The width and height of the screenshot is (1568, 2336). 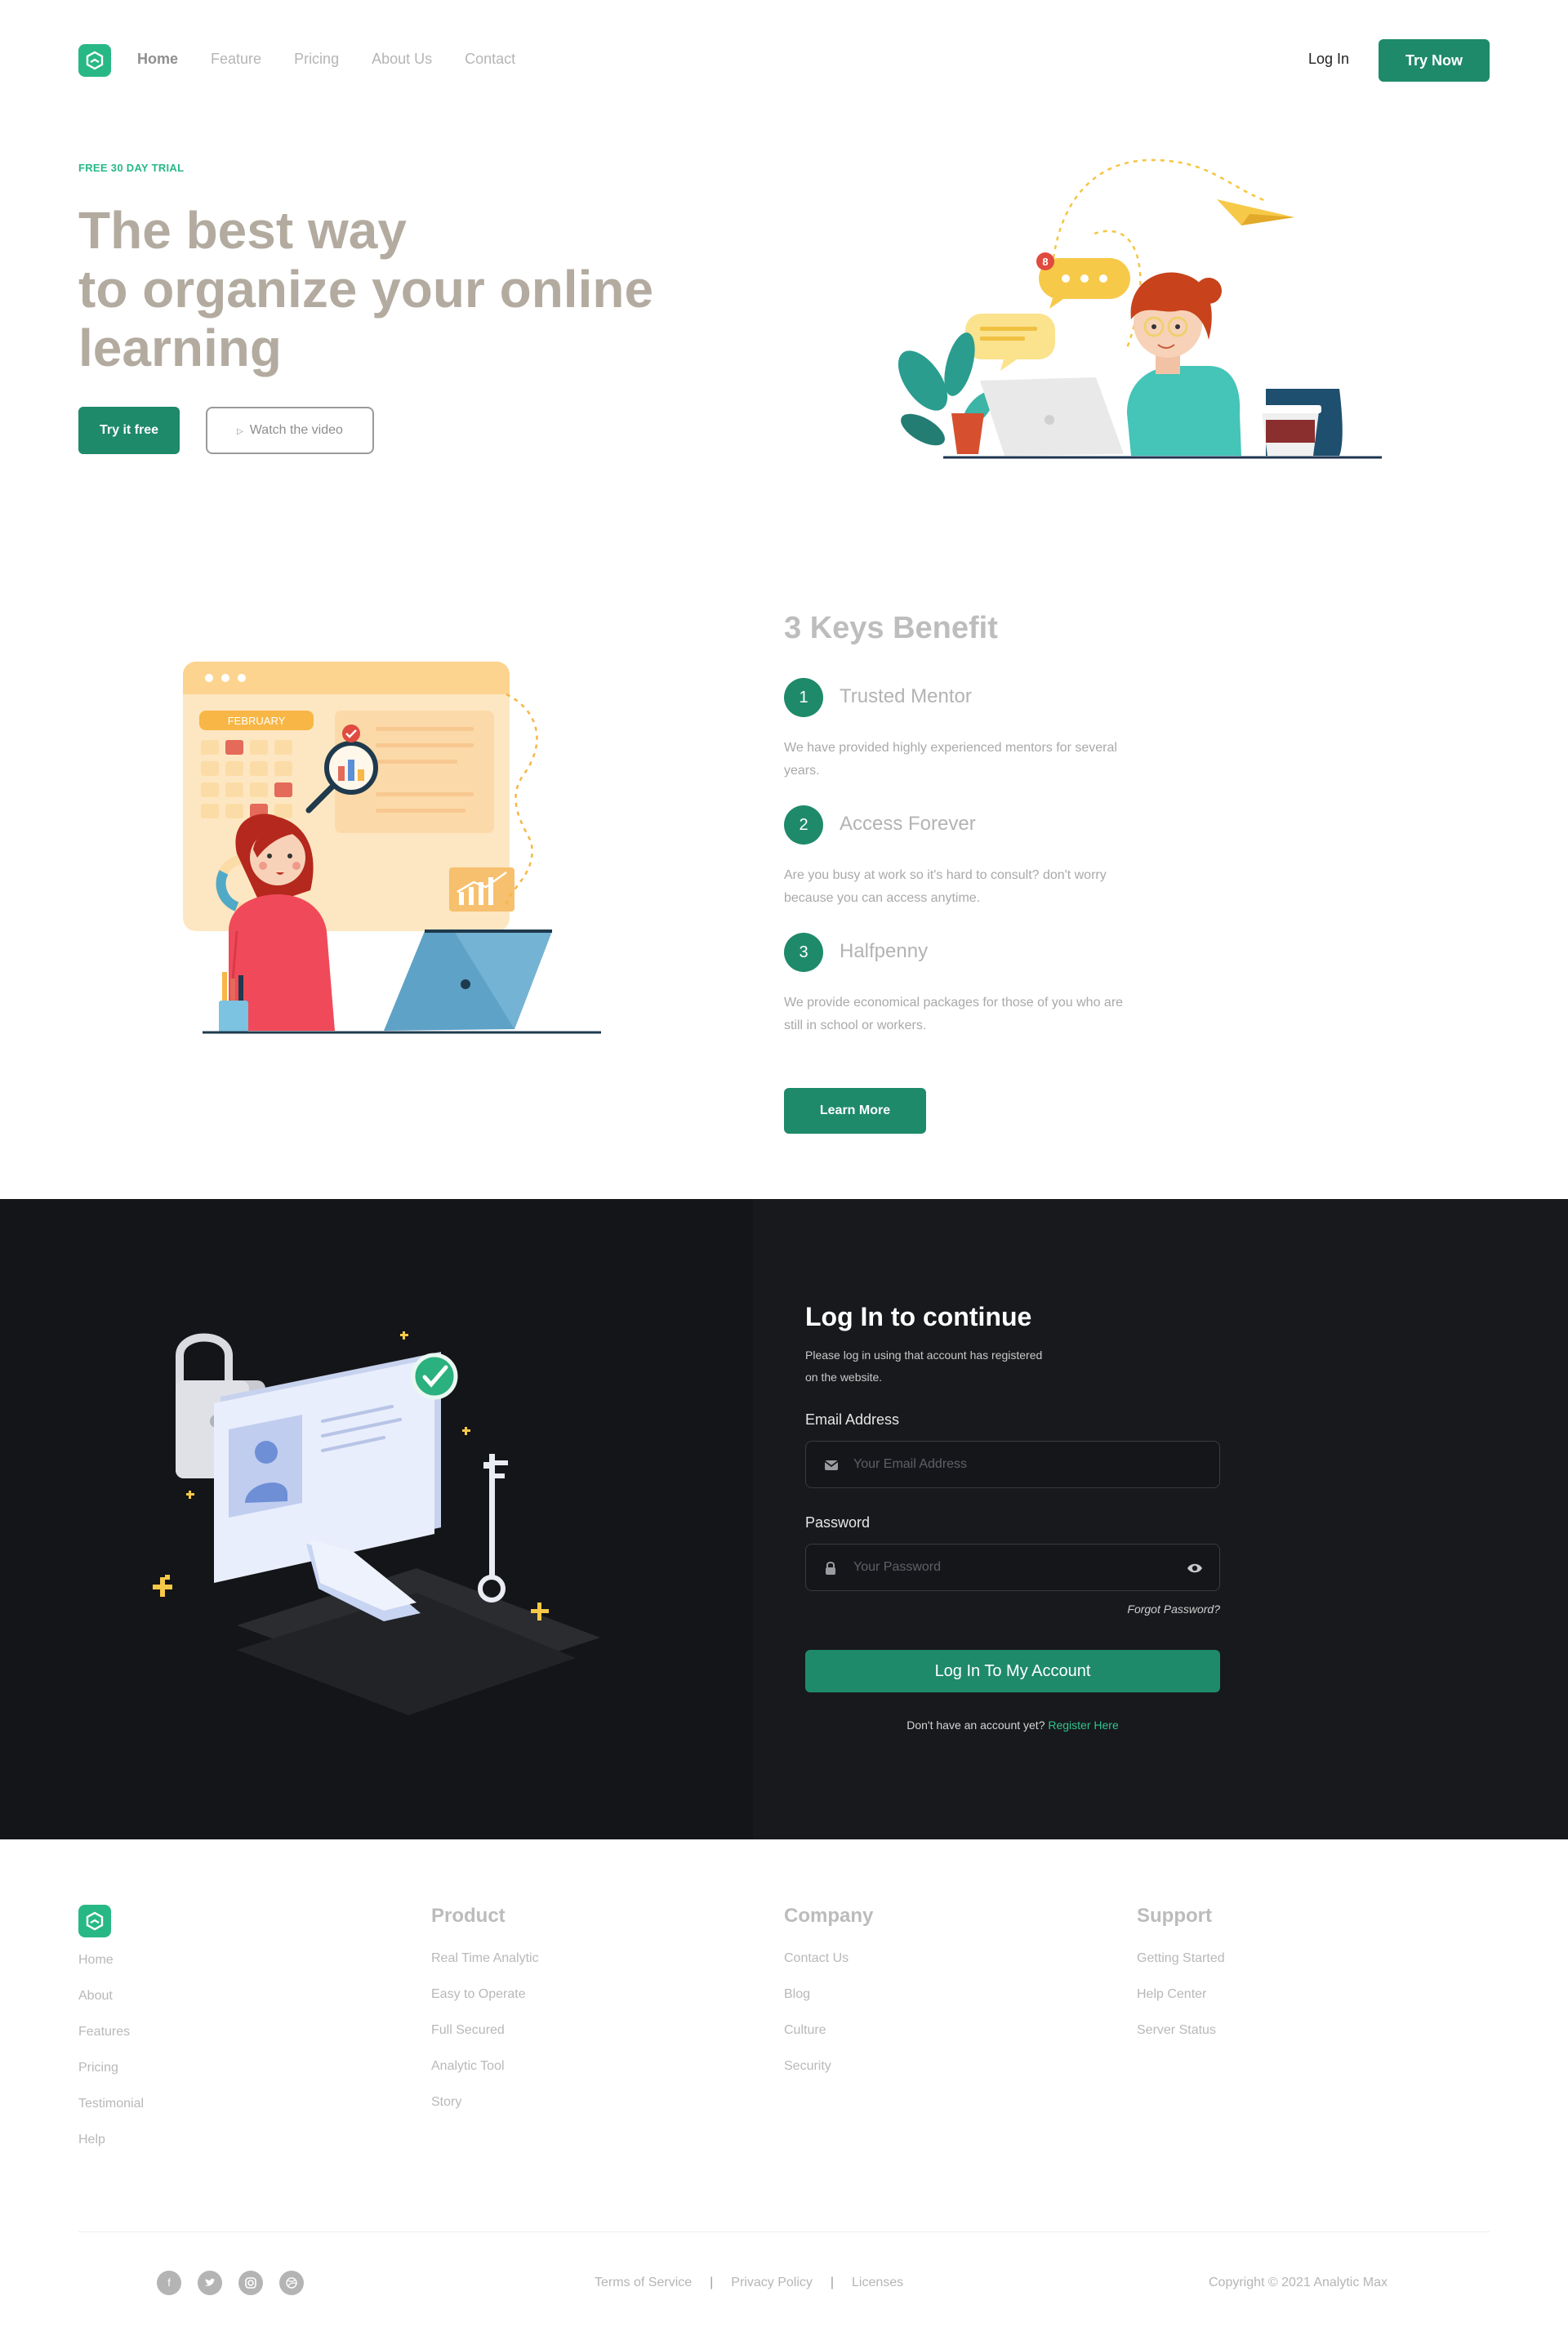 What do you see at coordinates (1012, 1567) in the screenshot?
I see `password-field: Your Password` at bounding box center [1012, 1567].